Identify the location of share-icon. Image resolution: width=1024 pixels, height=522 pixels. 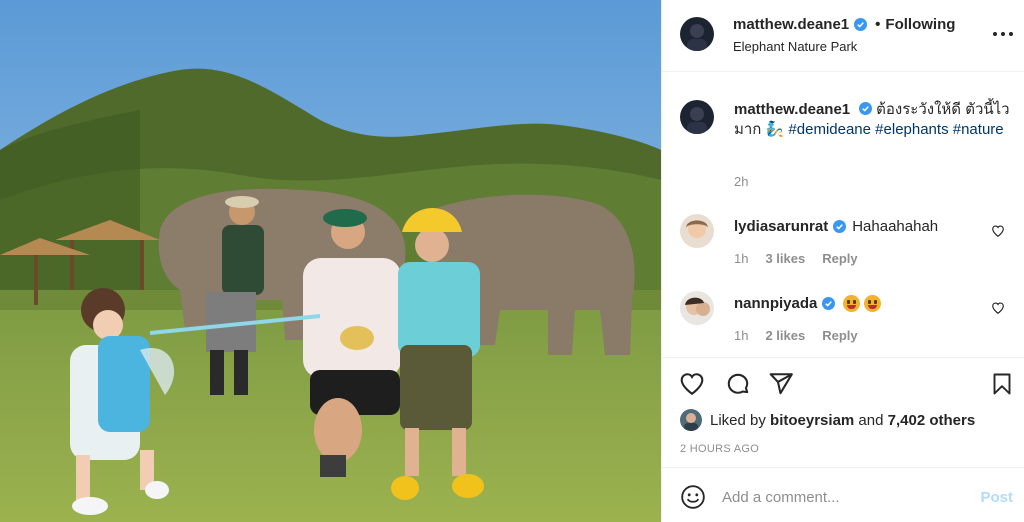
(781, 384).